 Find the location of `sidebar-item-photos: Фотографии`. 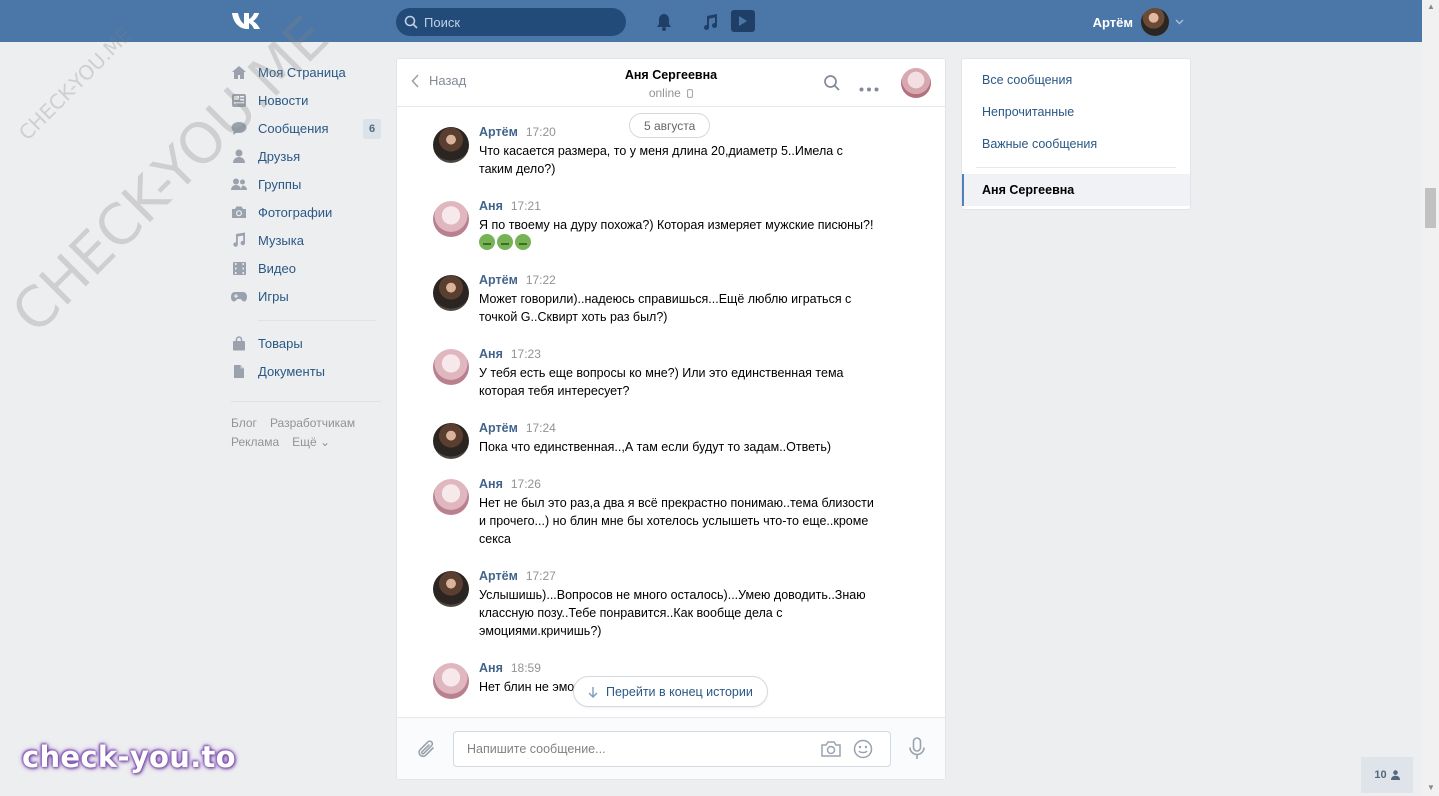

sidebar-item-photos: Фотографии is located at coordinates (306, 212).